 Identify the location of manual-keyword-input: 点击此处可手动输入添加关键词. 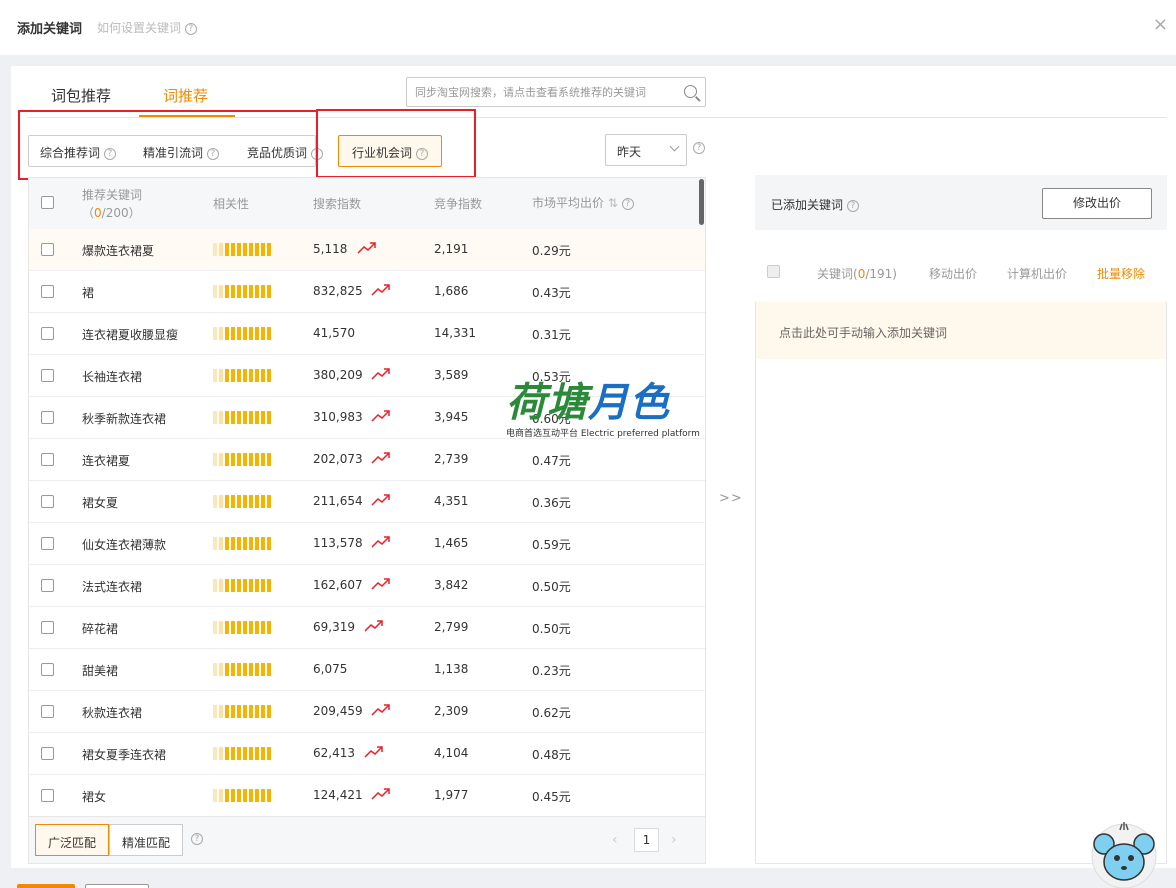
(961, 330).